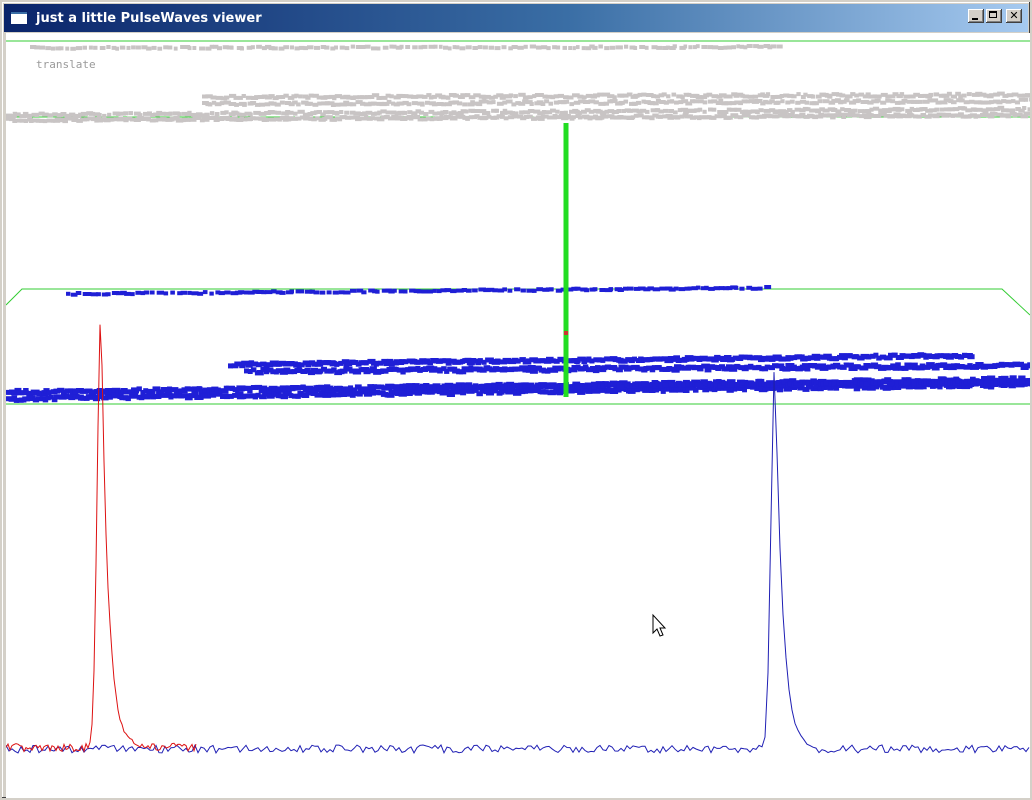  I want to click on maximize-icon, so click(993, 14).